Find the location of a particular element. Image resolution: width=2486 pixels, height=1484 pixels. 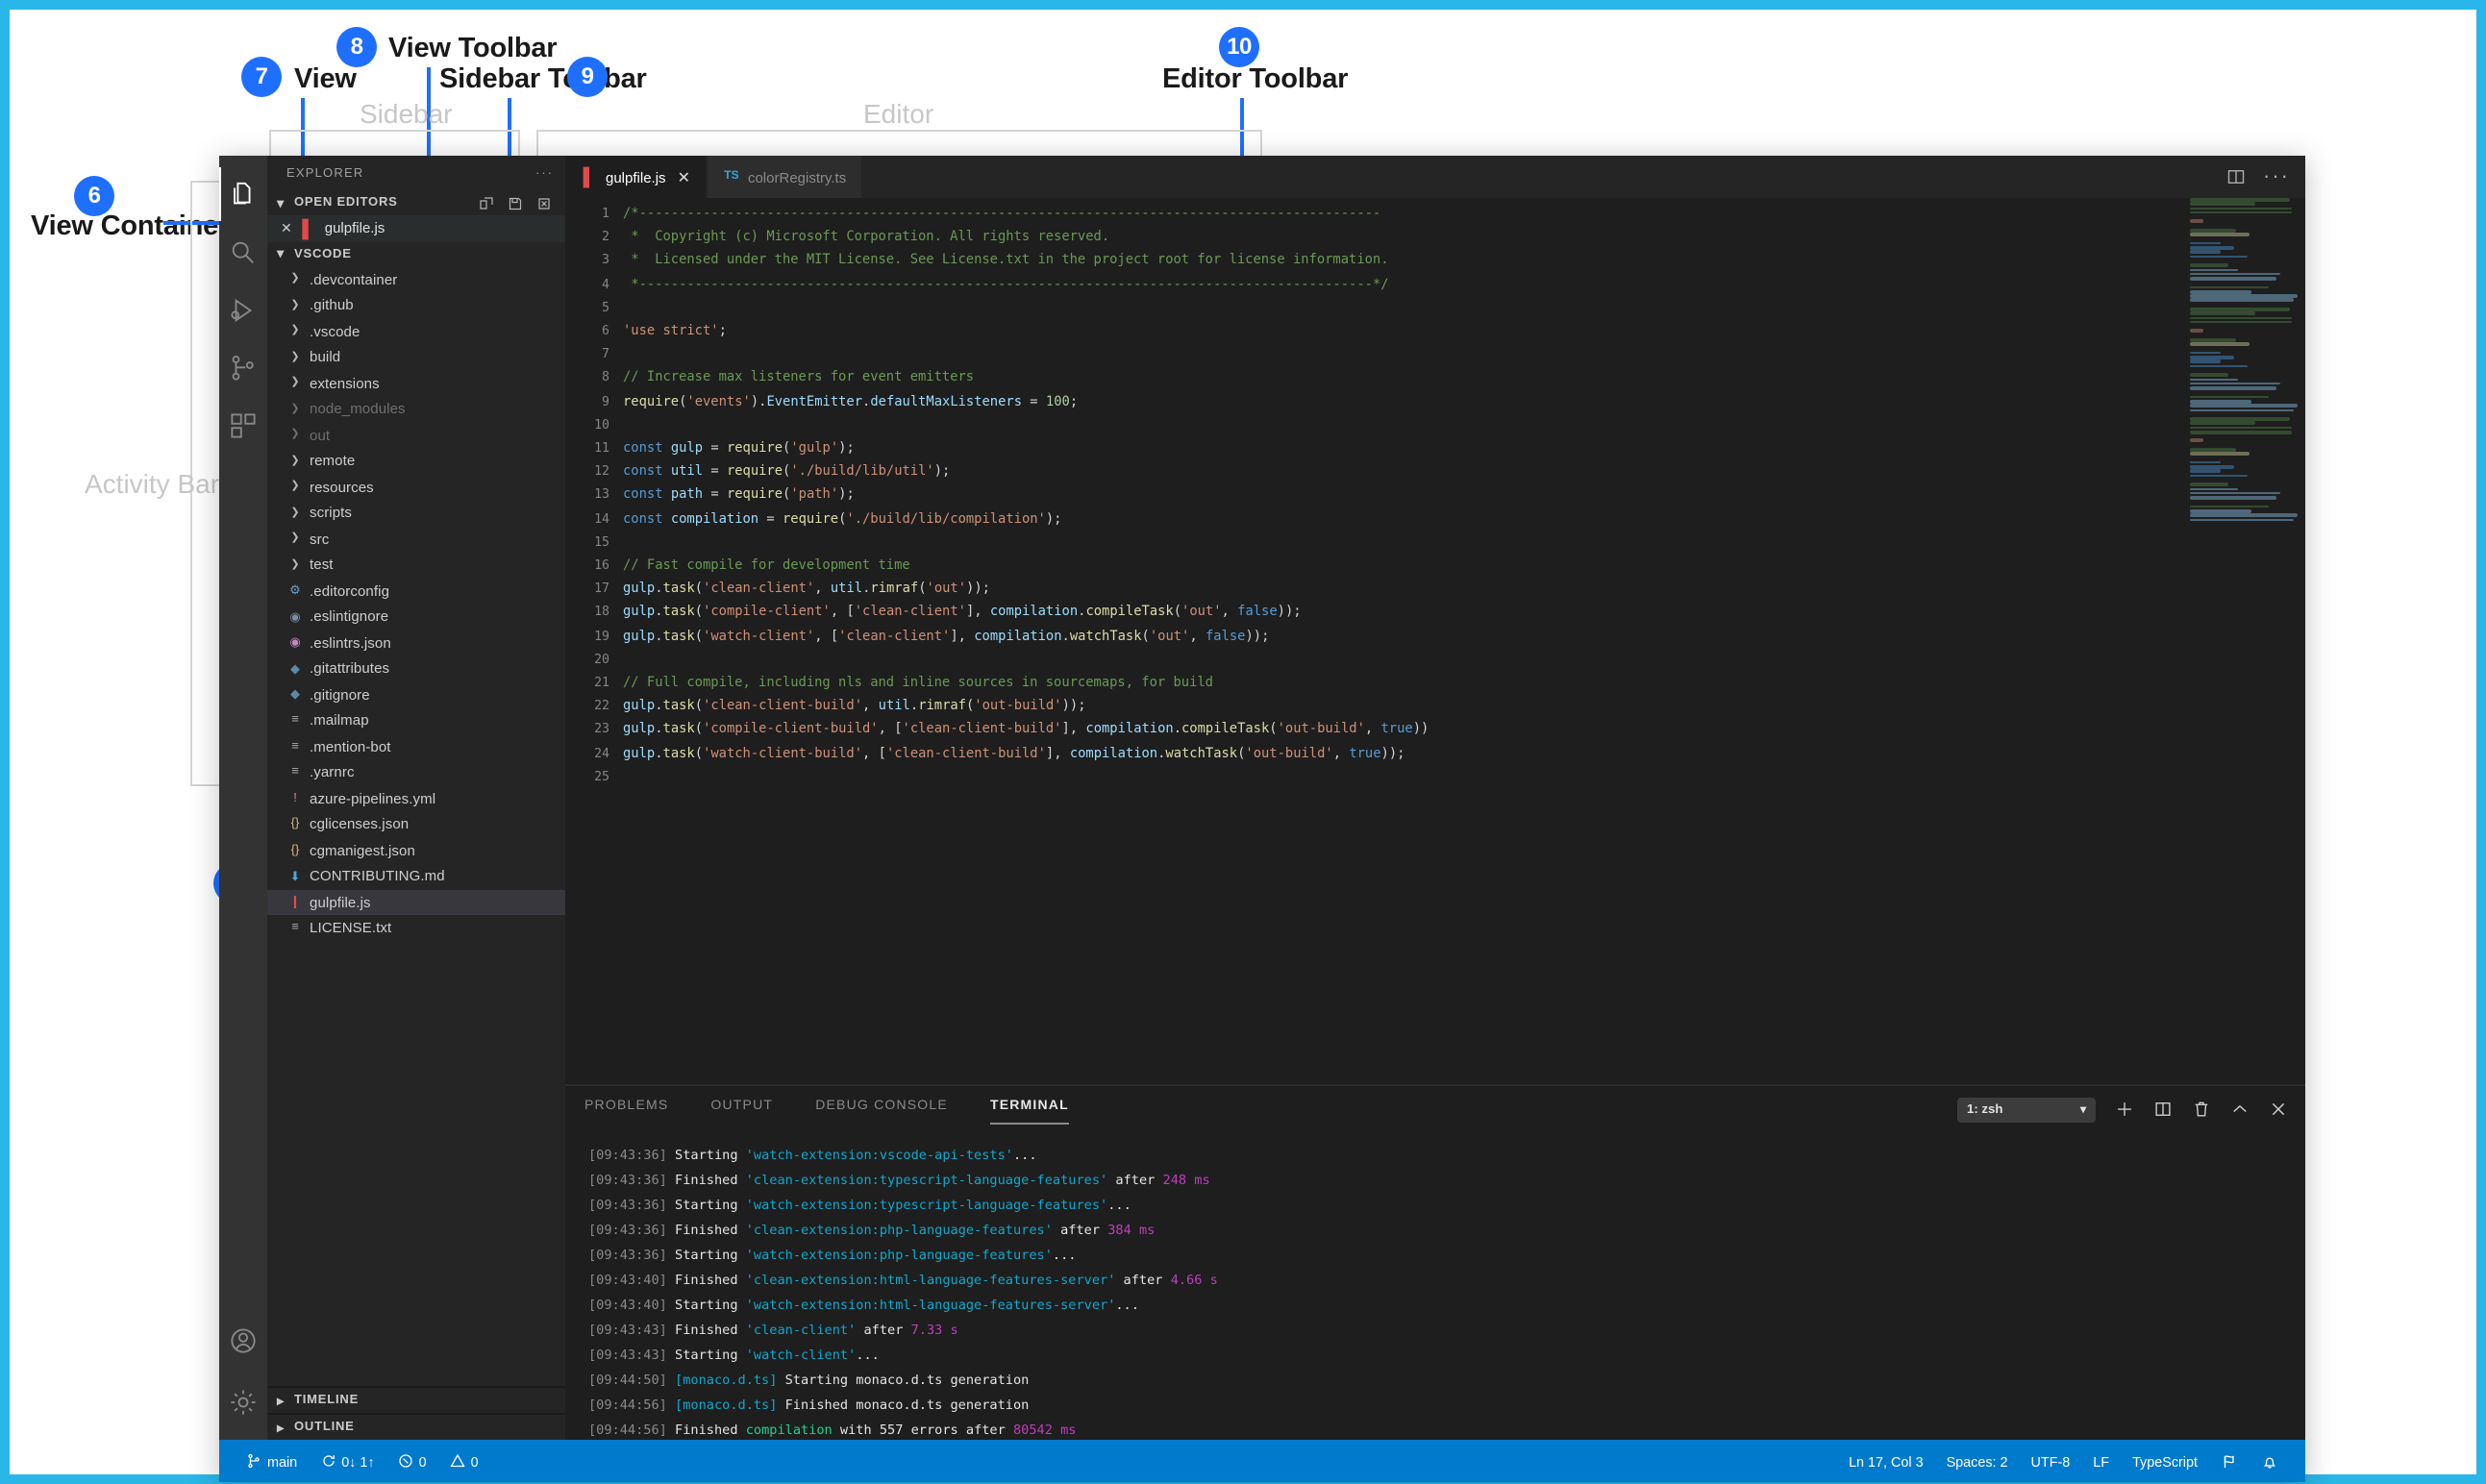

trash-icon is located at coordinates (2202, 1109).